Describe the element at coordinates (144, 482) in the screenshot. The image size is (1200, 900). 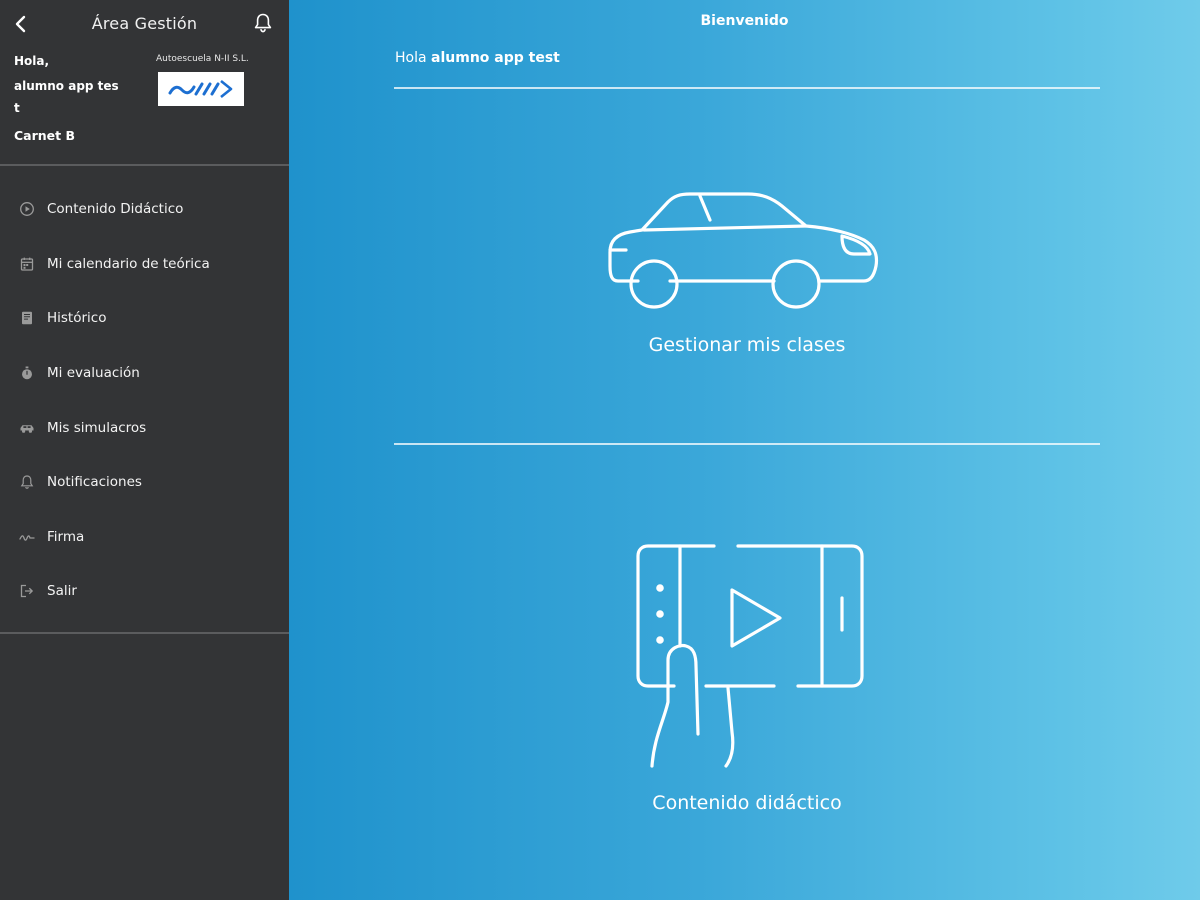
I see `sidebar-item-notificaciones: Notificaciones` at that location.